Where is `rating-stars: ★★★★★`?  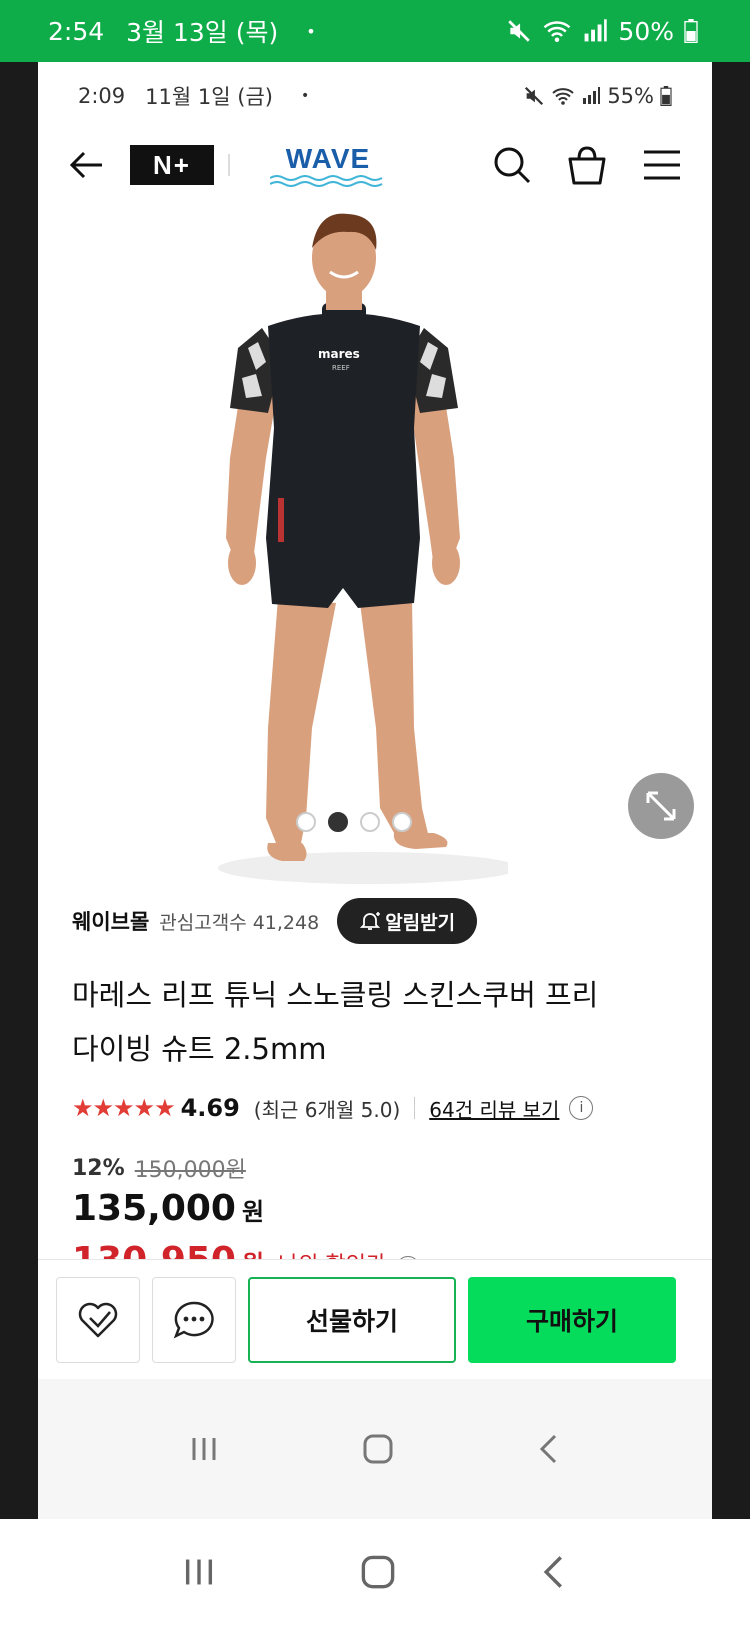
rating-stars: ★★★★★ is located at coordinates (124, 1108).